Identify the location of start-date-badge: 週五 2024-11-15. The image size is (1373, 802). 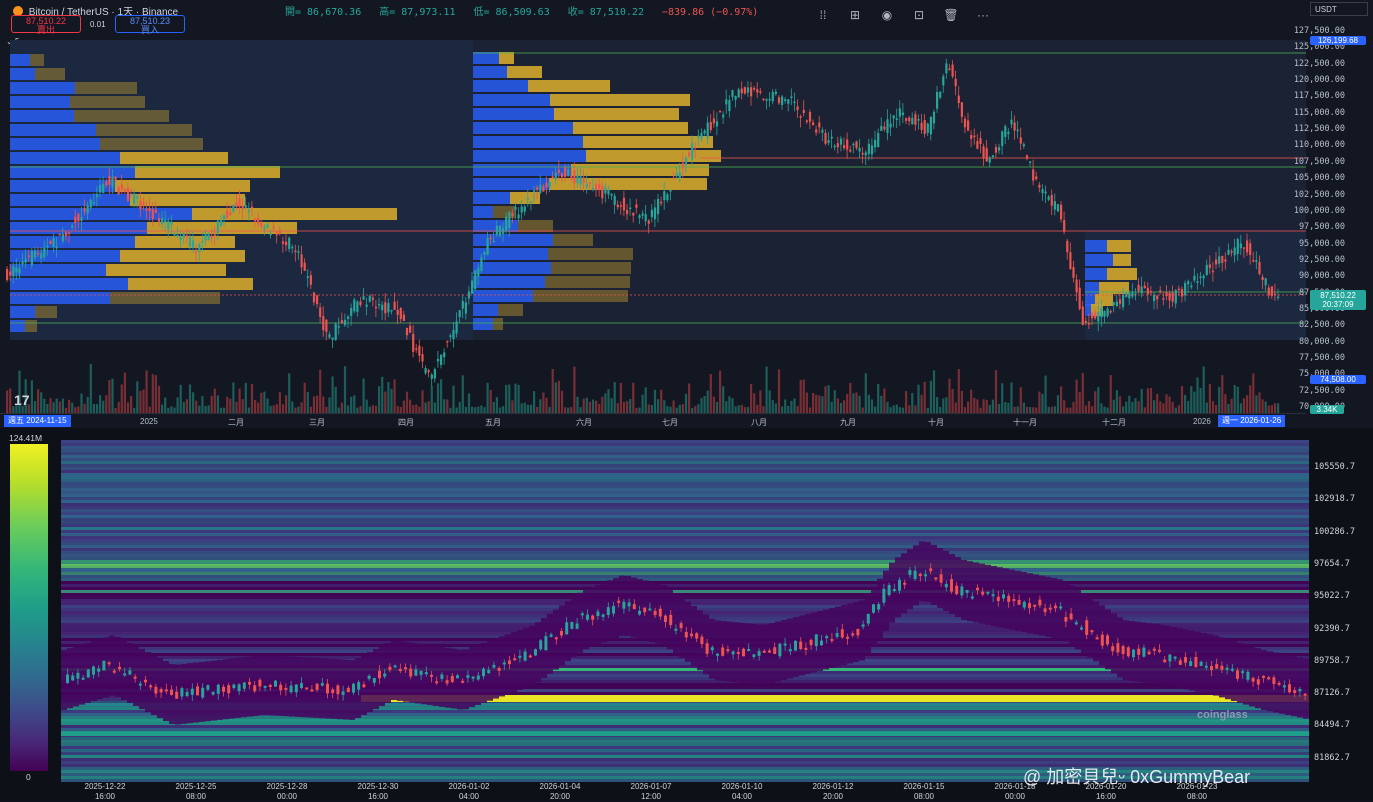
(37, 421).